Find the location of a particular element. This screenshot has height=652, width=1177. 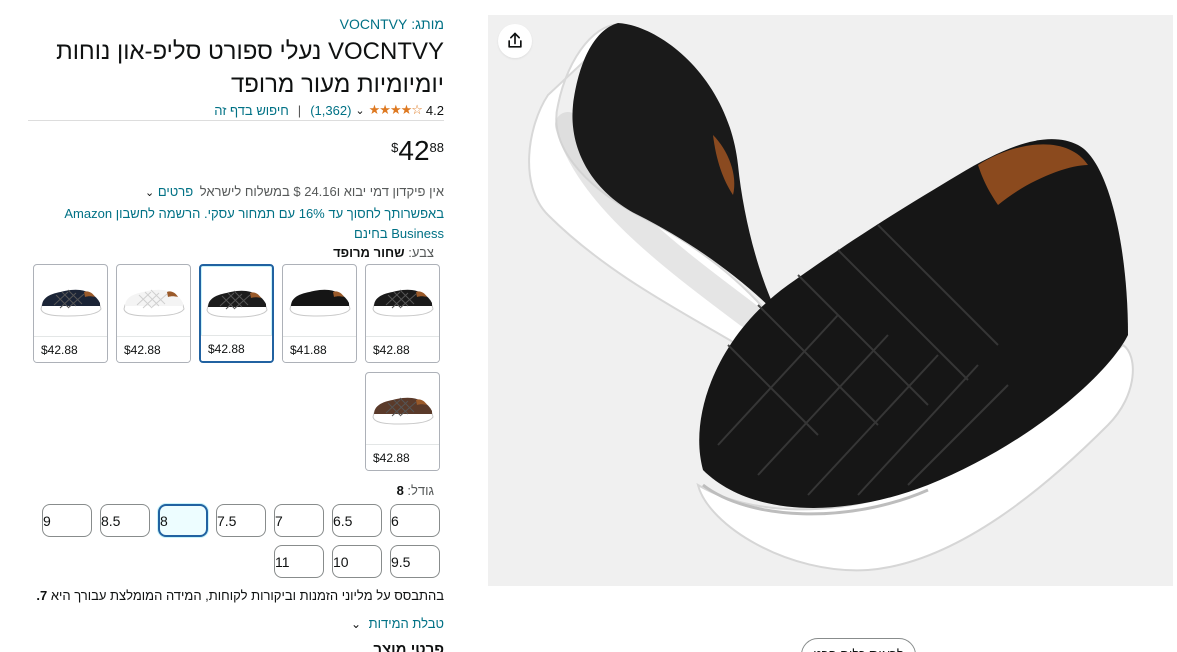

rating-row: 4.2 ★★★★☆ ⌄ (1,362) | חיפוש בדף זה is located at coordinates (329, 110).